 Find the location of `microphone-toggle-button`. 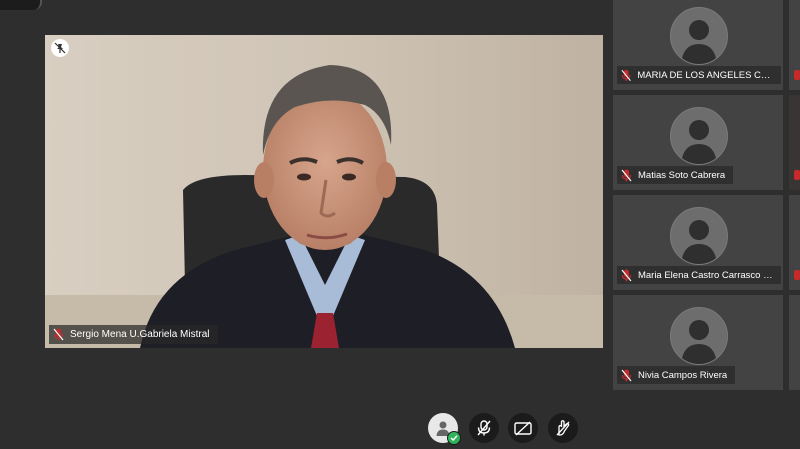

microphone-toggle-button is located at coordinates (484, 428).